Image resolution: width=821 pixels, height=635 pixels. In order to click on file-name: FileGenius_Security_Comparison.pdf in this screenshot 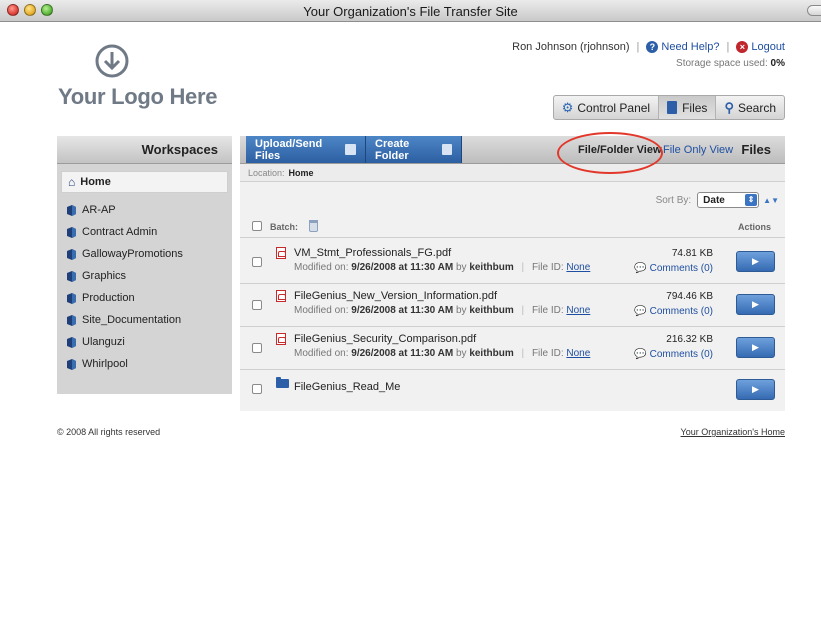, I will do `click(385, 339)`.